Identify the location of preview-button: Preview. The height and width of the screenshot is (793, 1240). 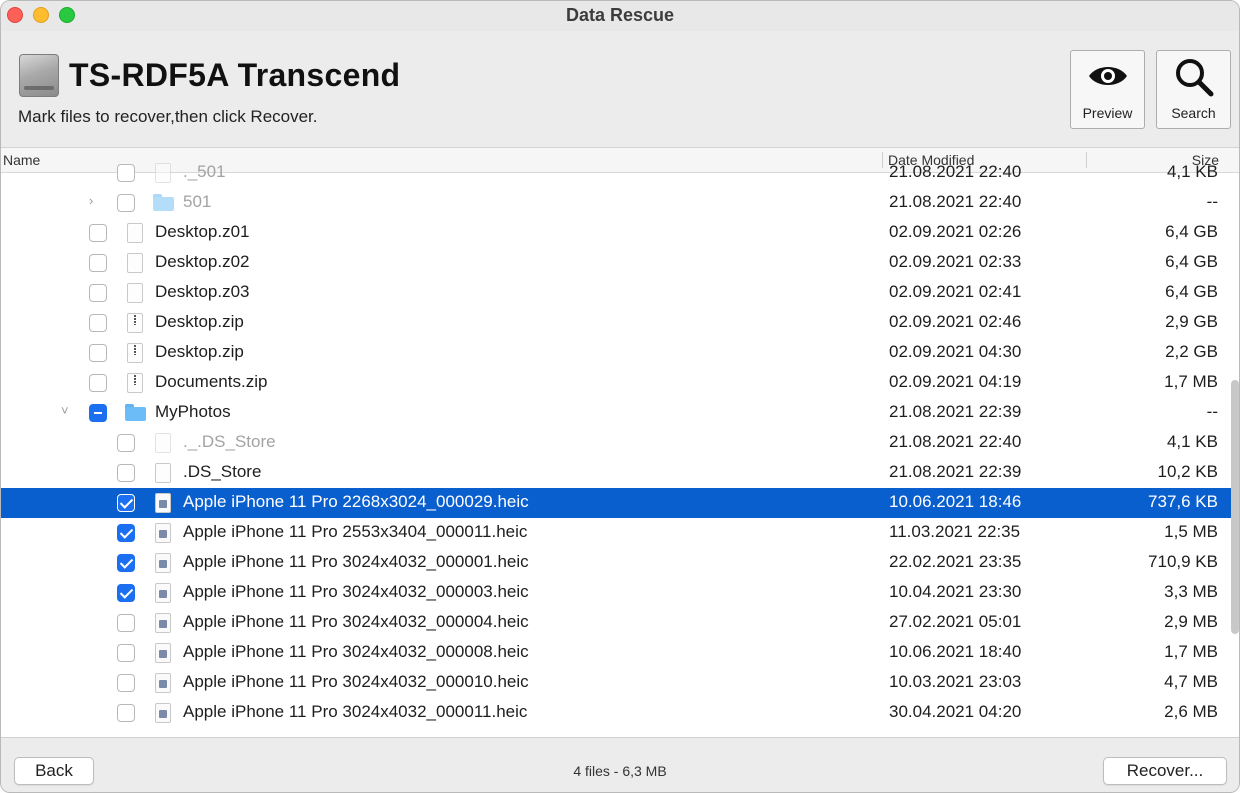
(1107, 89).